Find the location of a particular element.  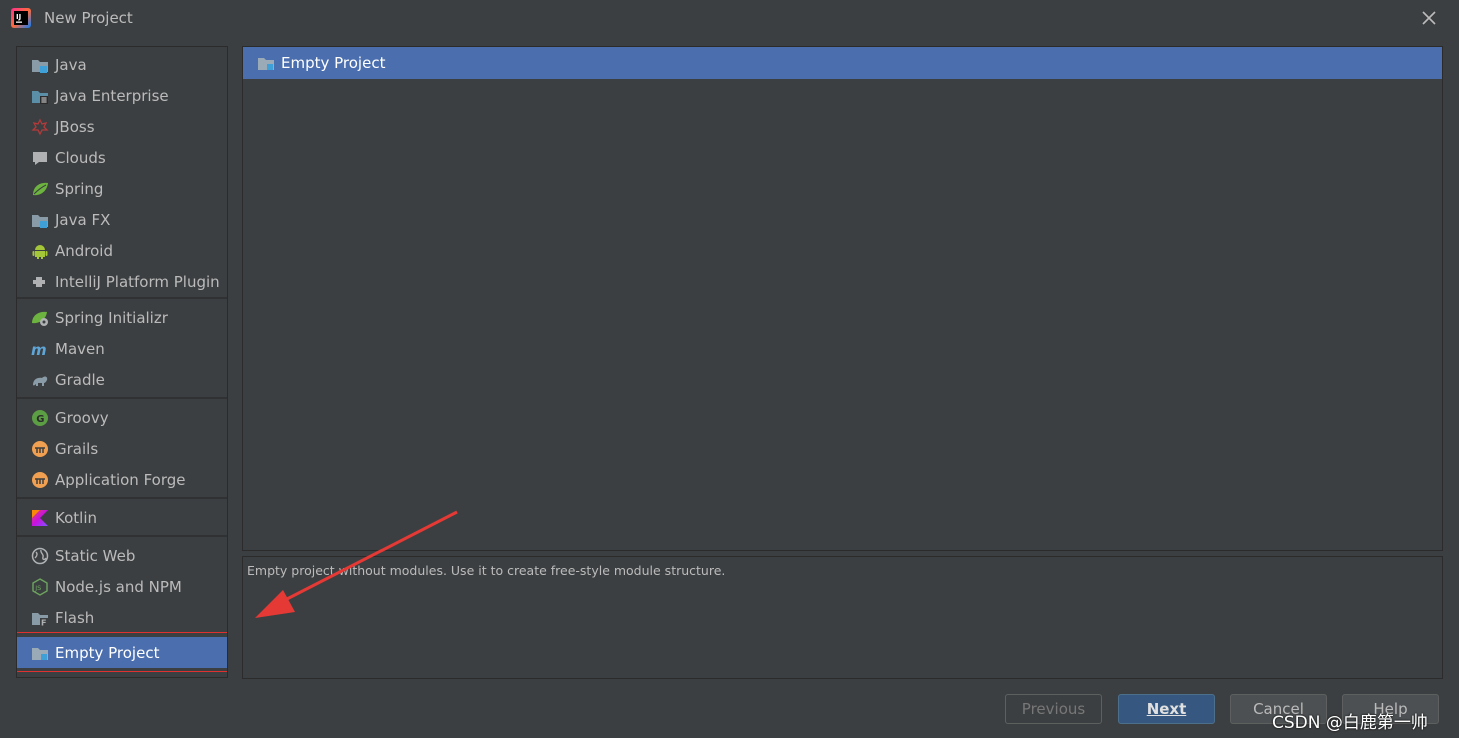

groovy-icon: G is located at coordinates (40, 417).